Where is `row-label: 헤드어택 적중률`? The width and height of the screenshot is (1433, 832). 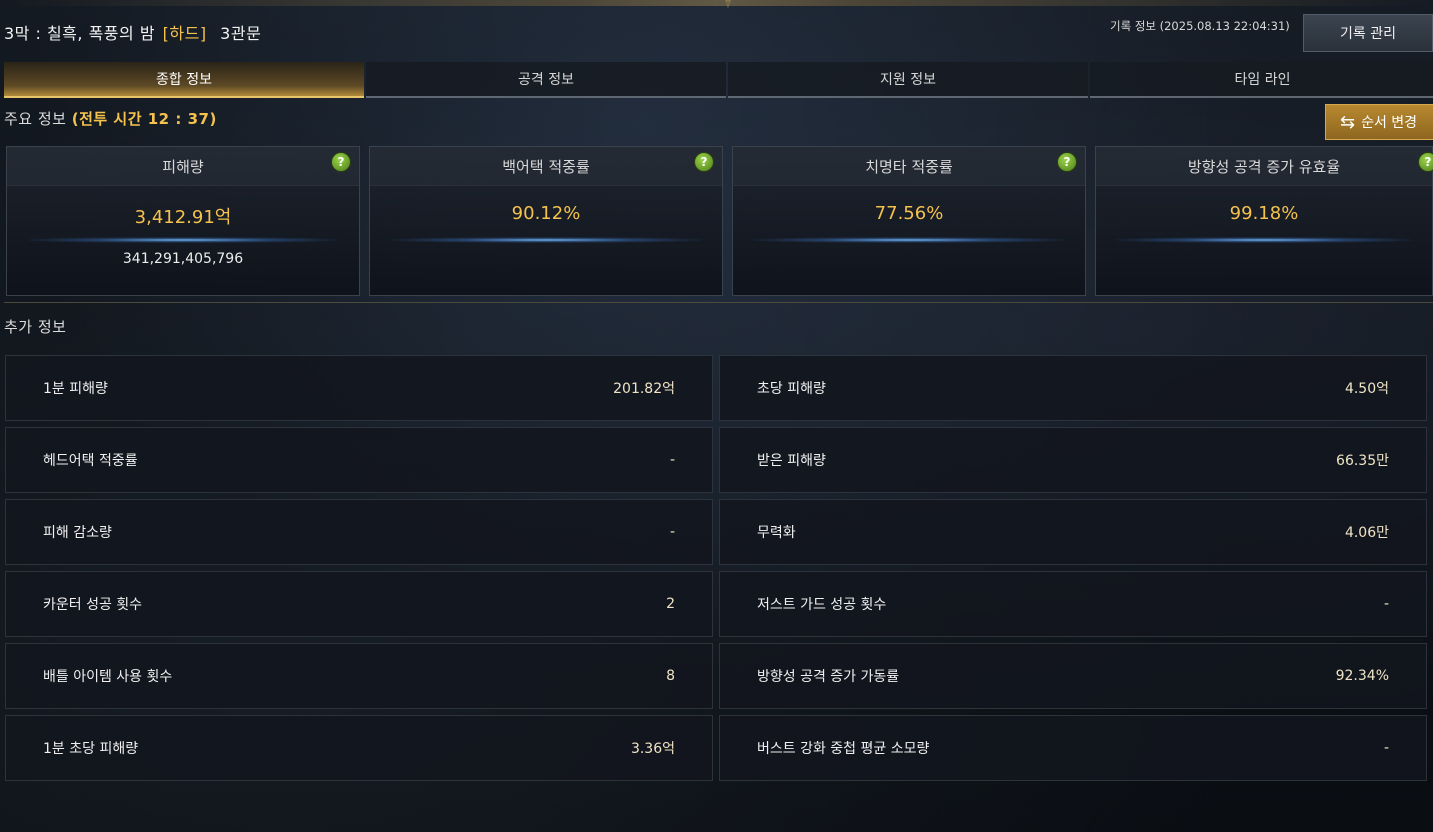 row-label: 헤드어택 적중률 is located at coordinates (90, 461).